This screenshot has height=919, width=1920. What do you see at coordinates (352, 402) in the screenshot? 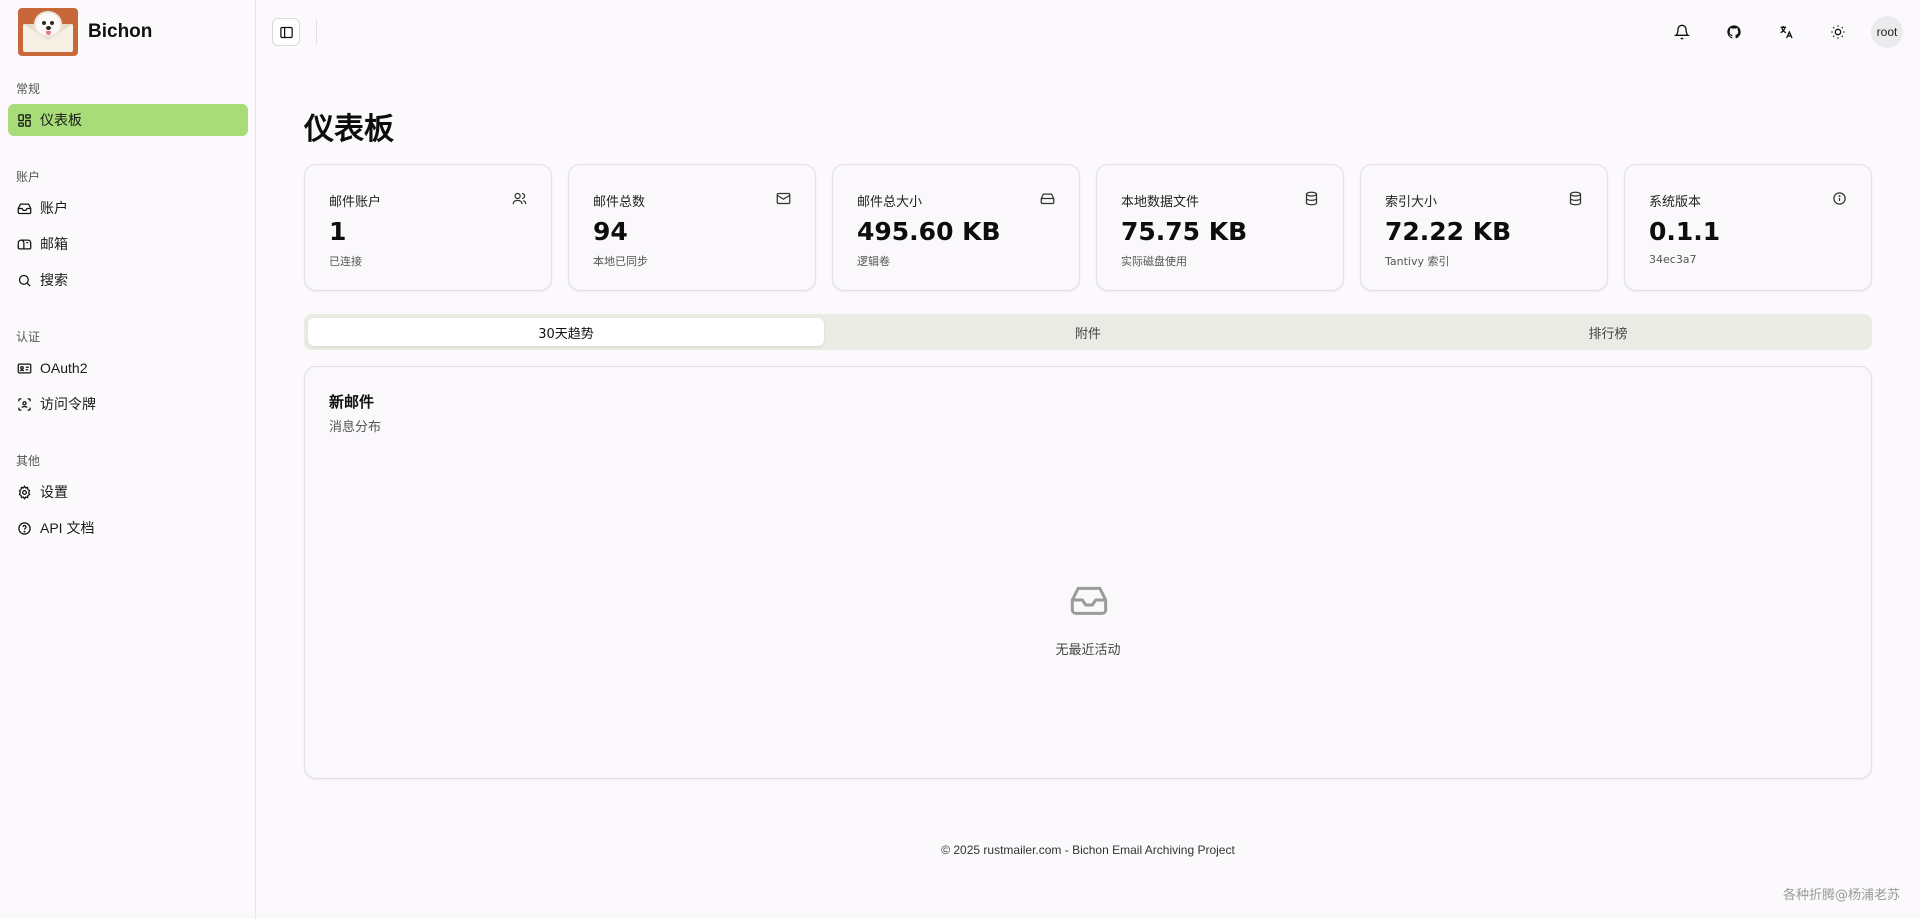
I see `panel-title: 新邮件` at bounding box center [352, 402].